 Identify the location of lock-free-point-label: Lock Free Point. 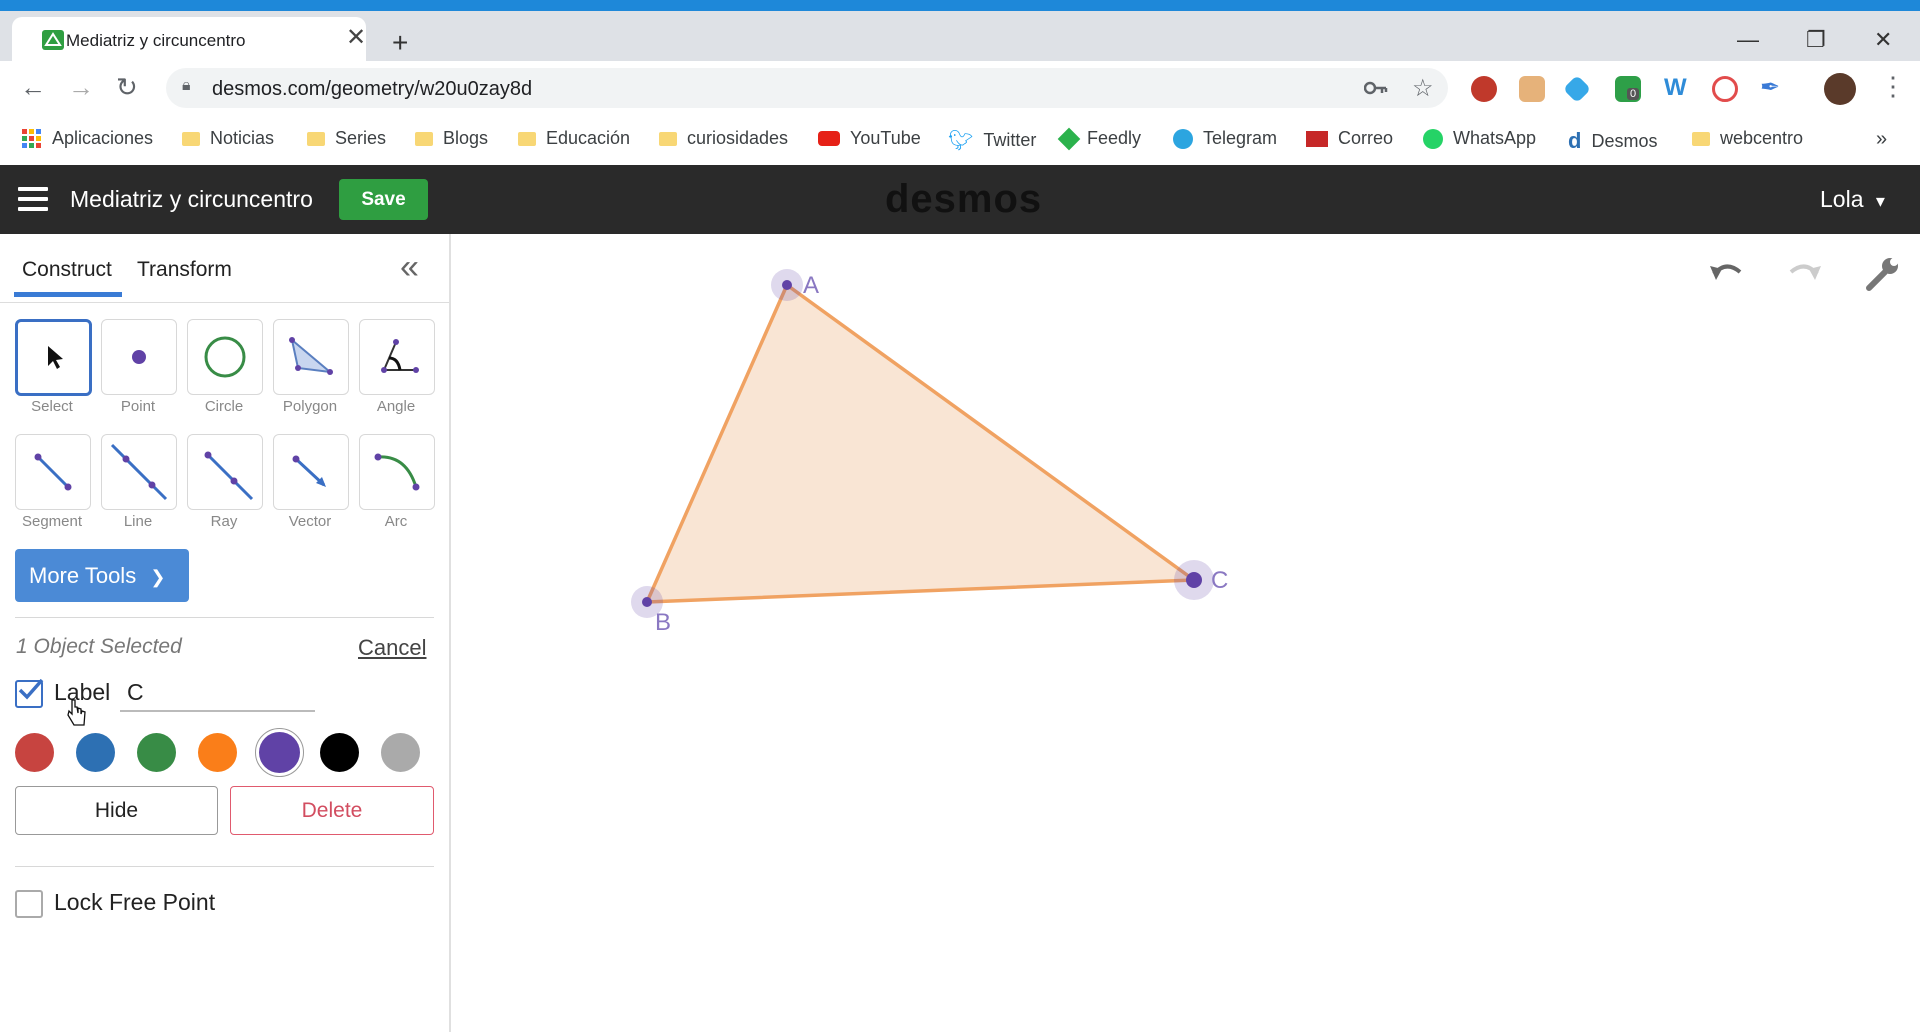
(134, 902).